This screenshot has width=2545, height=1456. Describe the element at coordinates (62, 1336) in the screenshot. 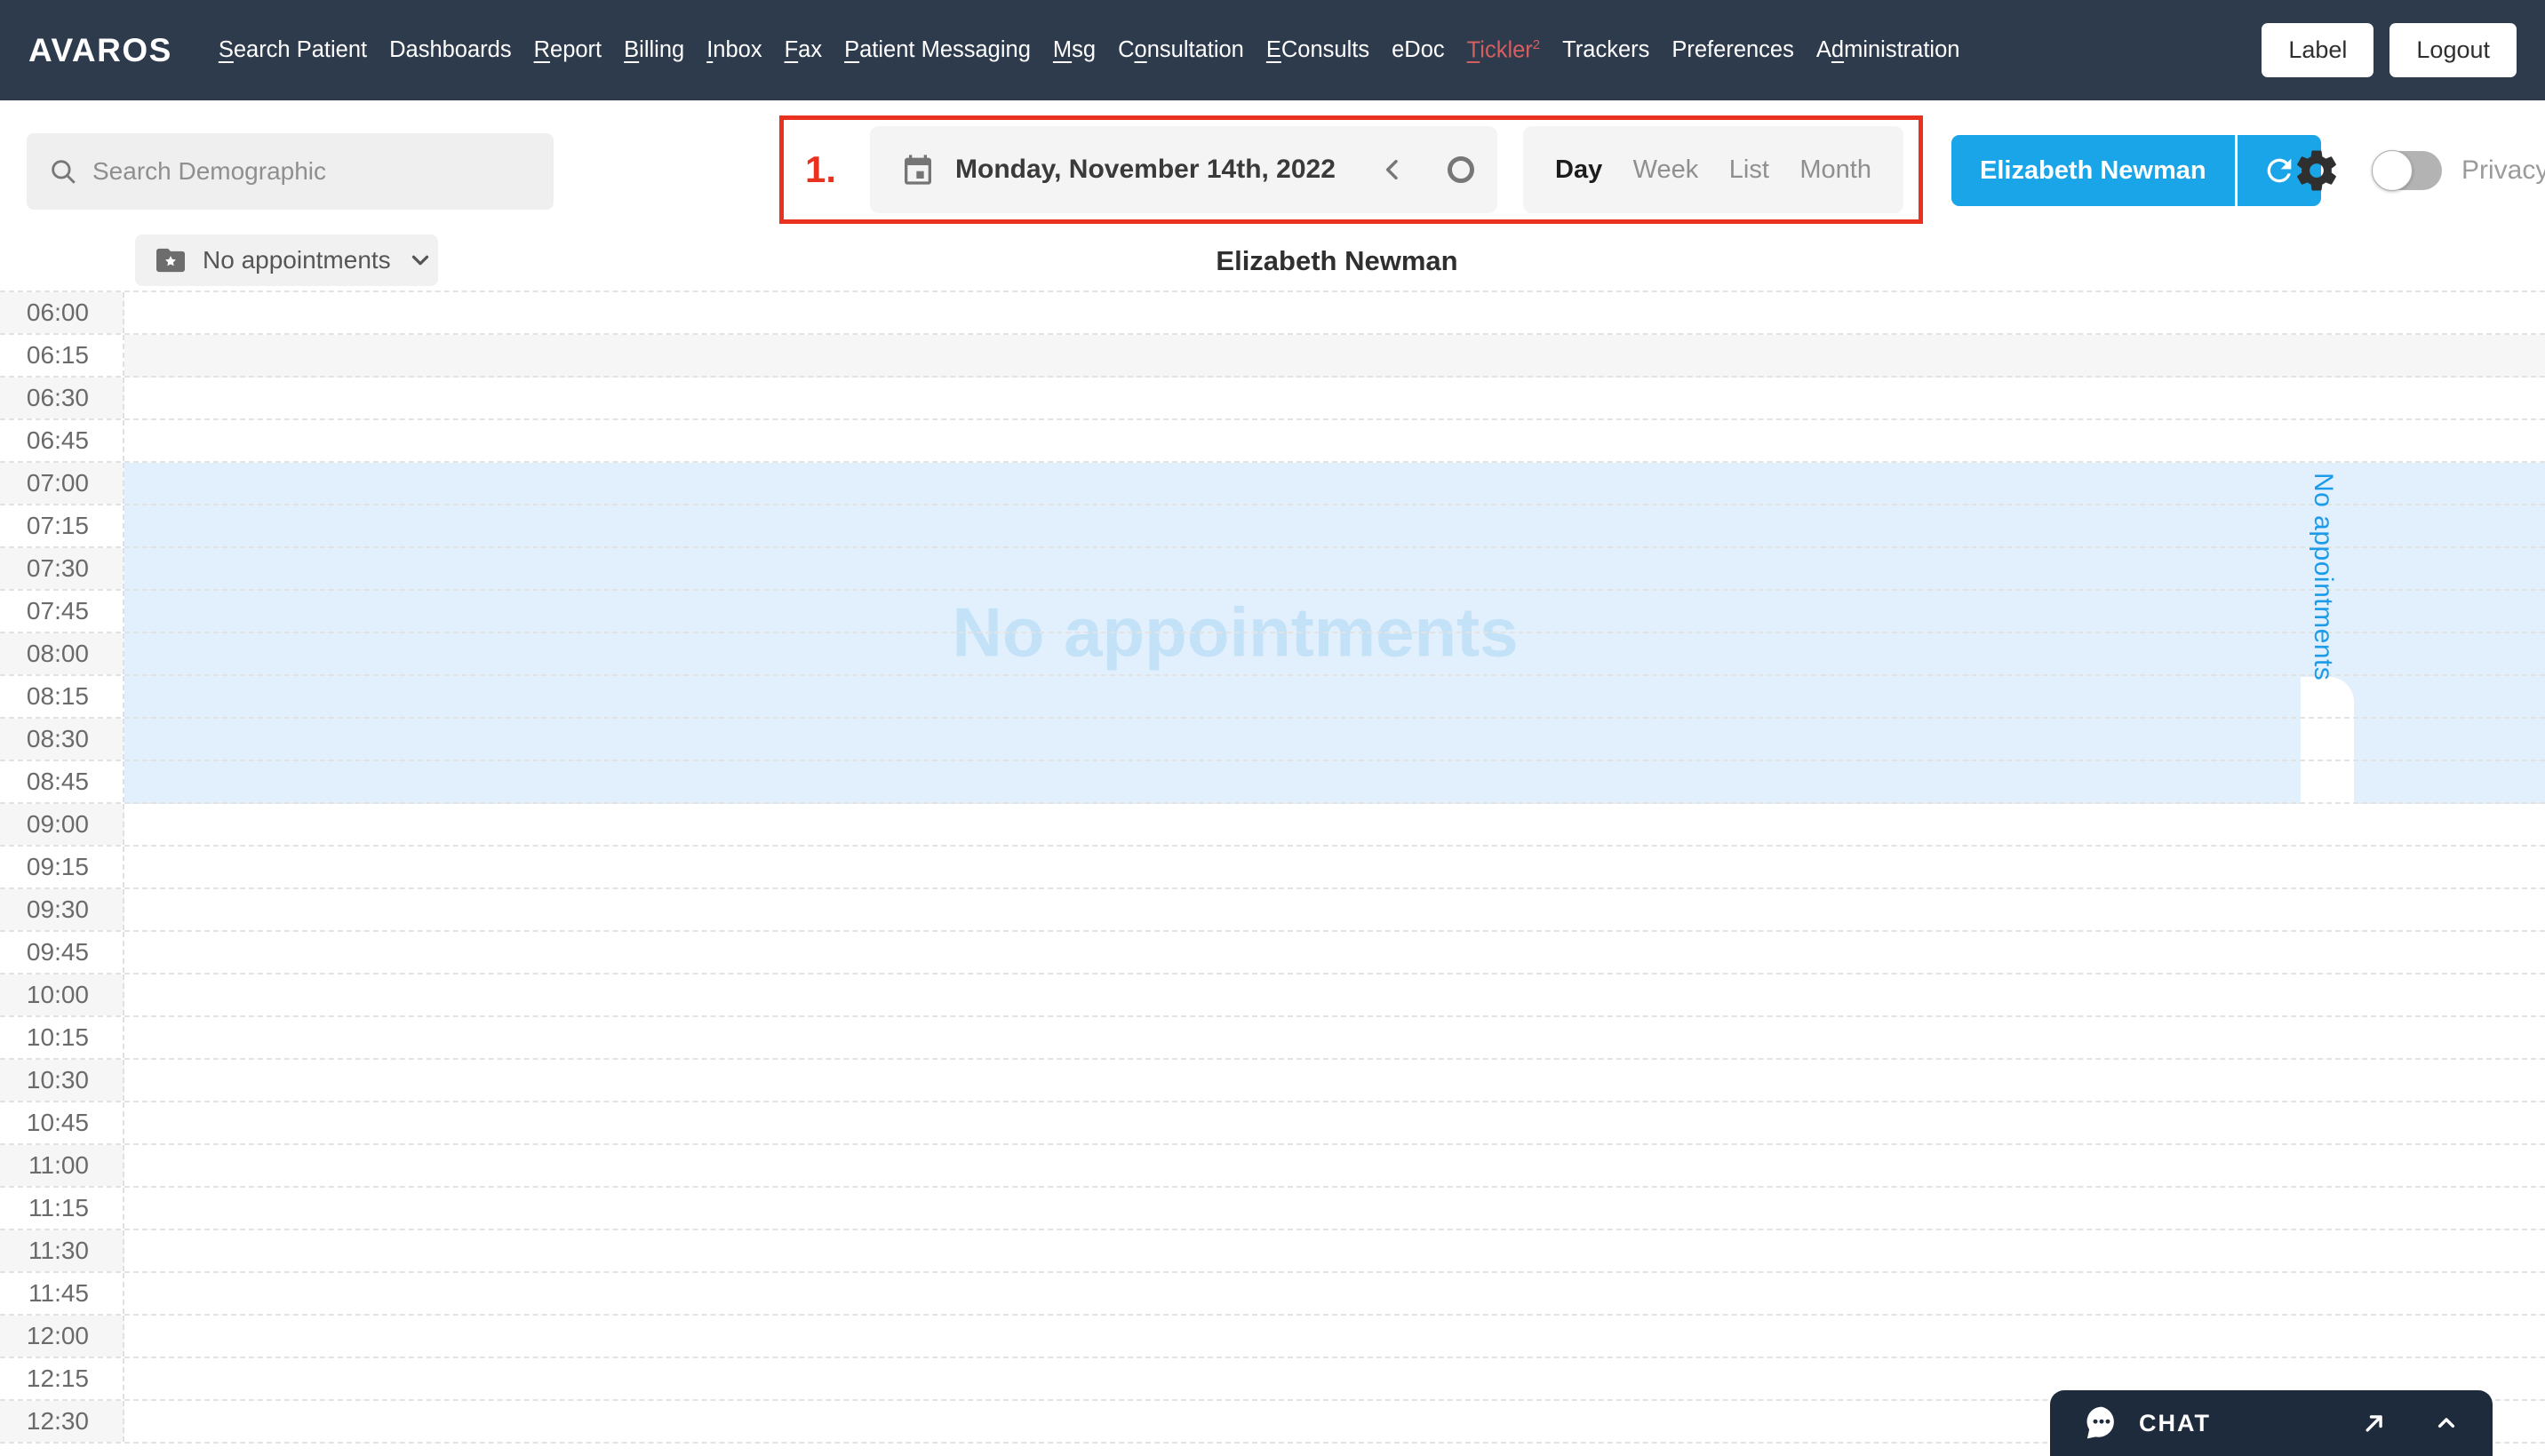

I see `time-label: 12:00` at that location.